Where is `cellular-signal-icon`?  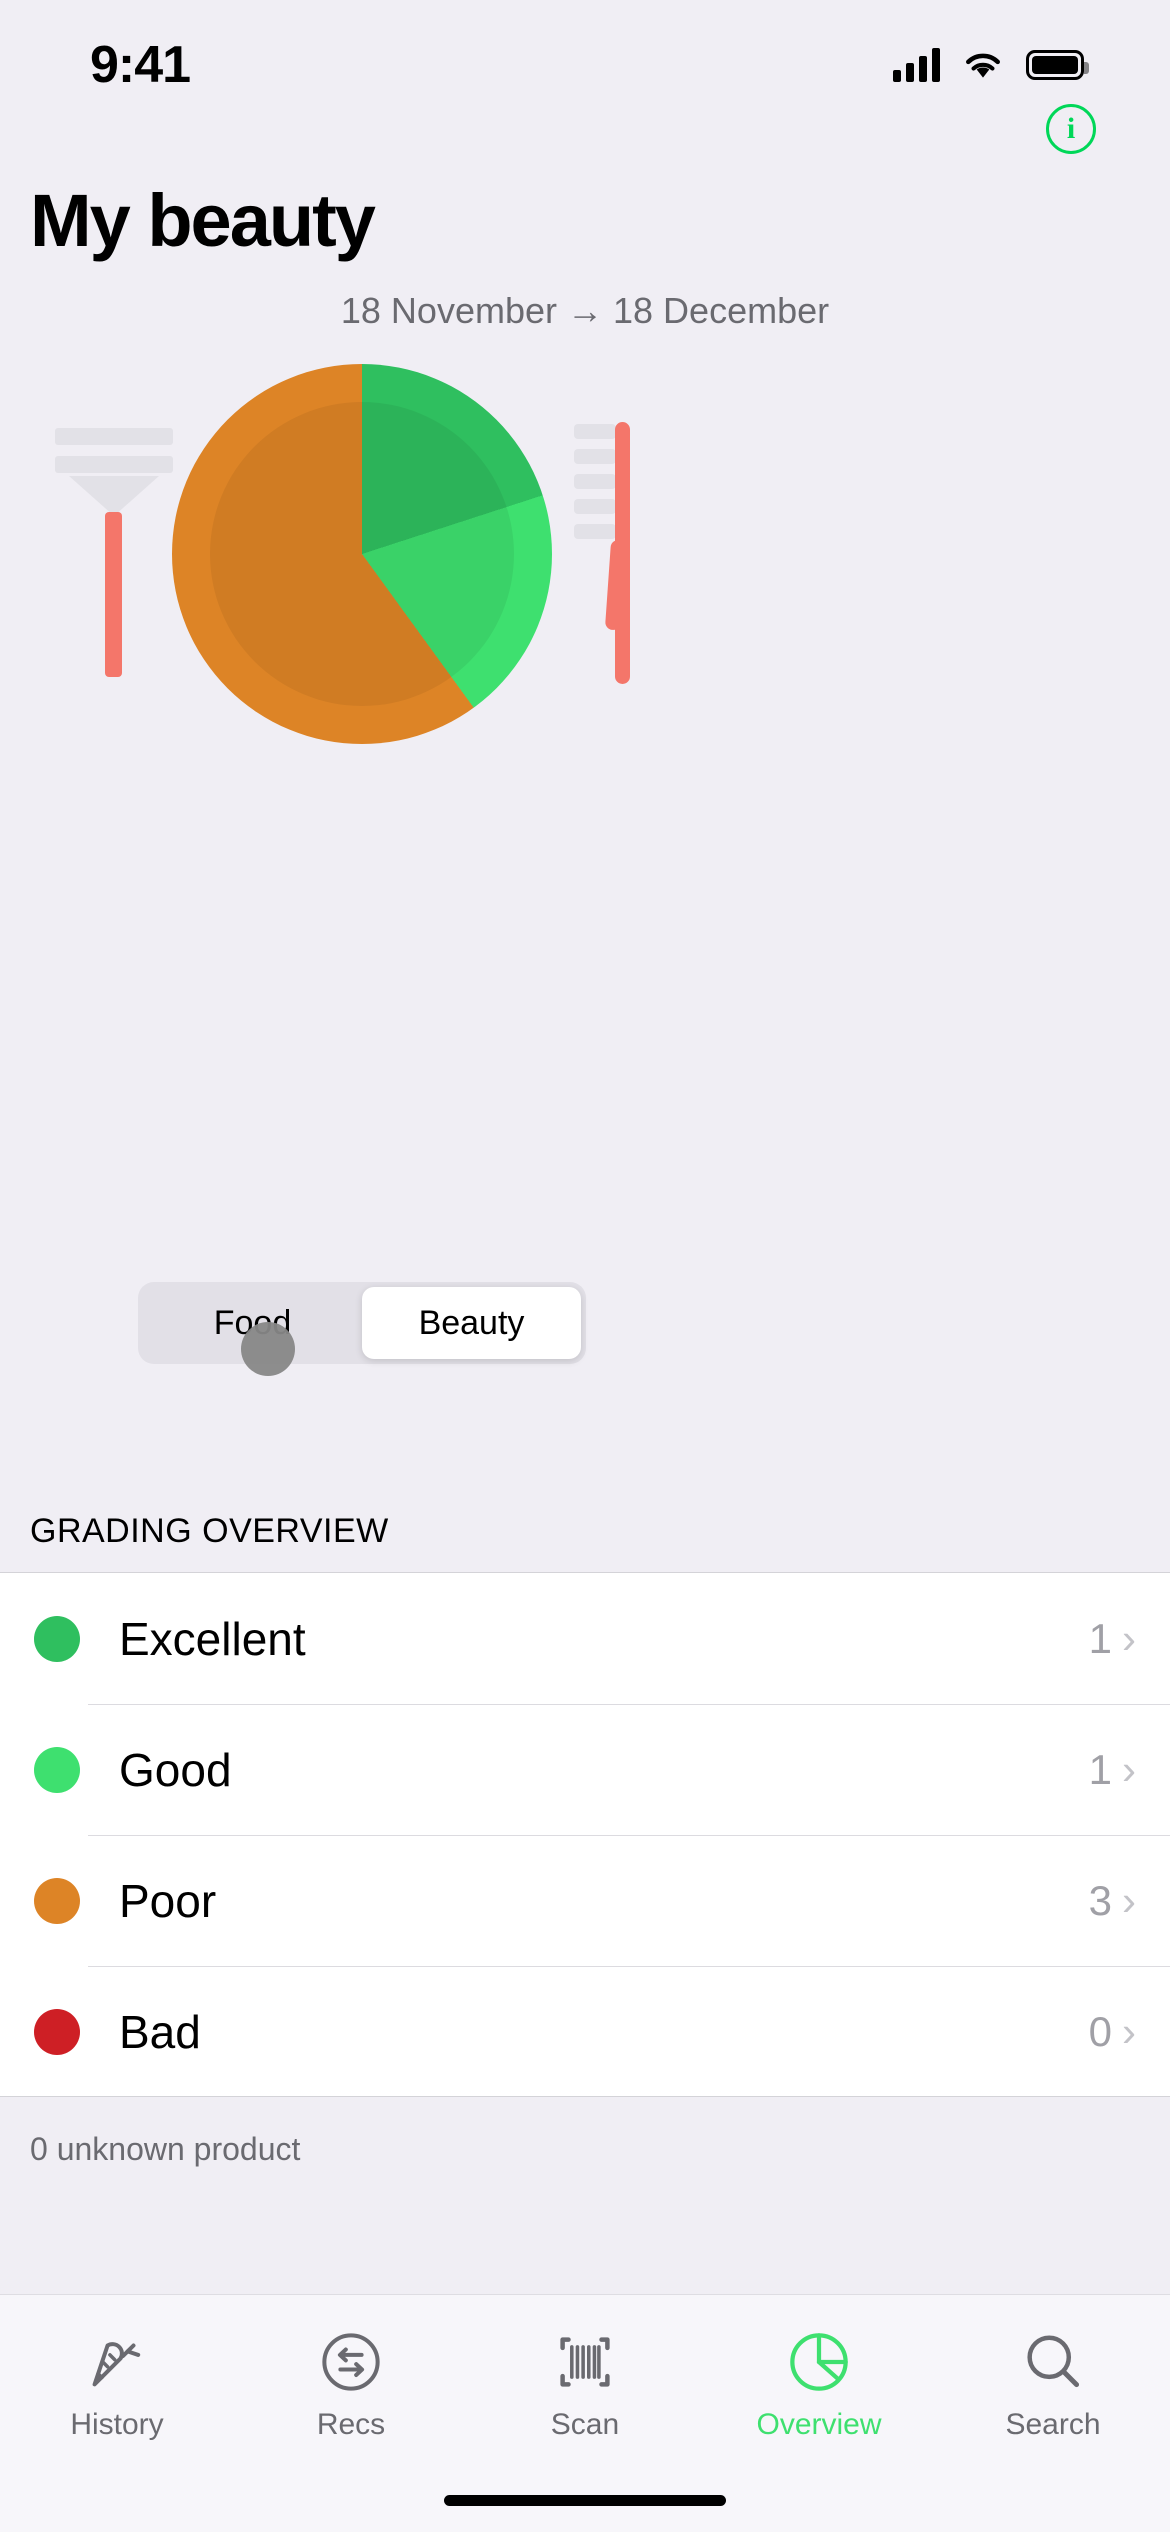 cellular-signal-icon is located at coordinates (916, 65).